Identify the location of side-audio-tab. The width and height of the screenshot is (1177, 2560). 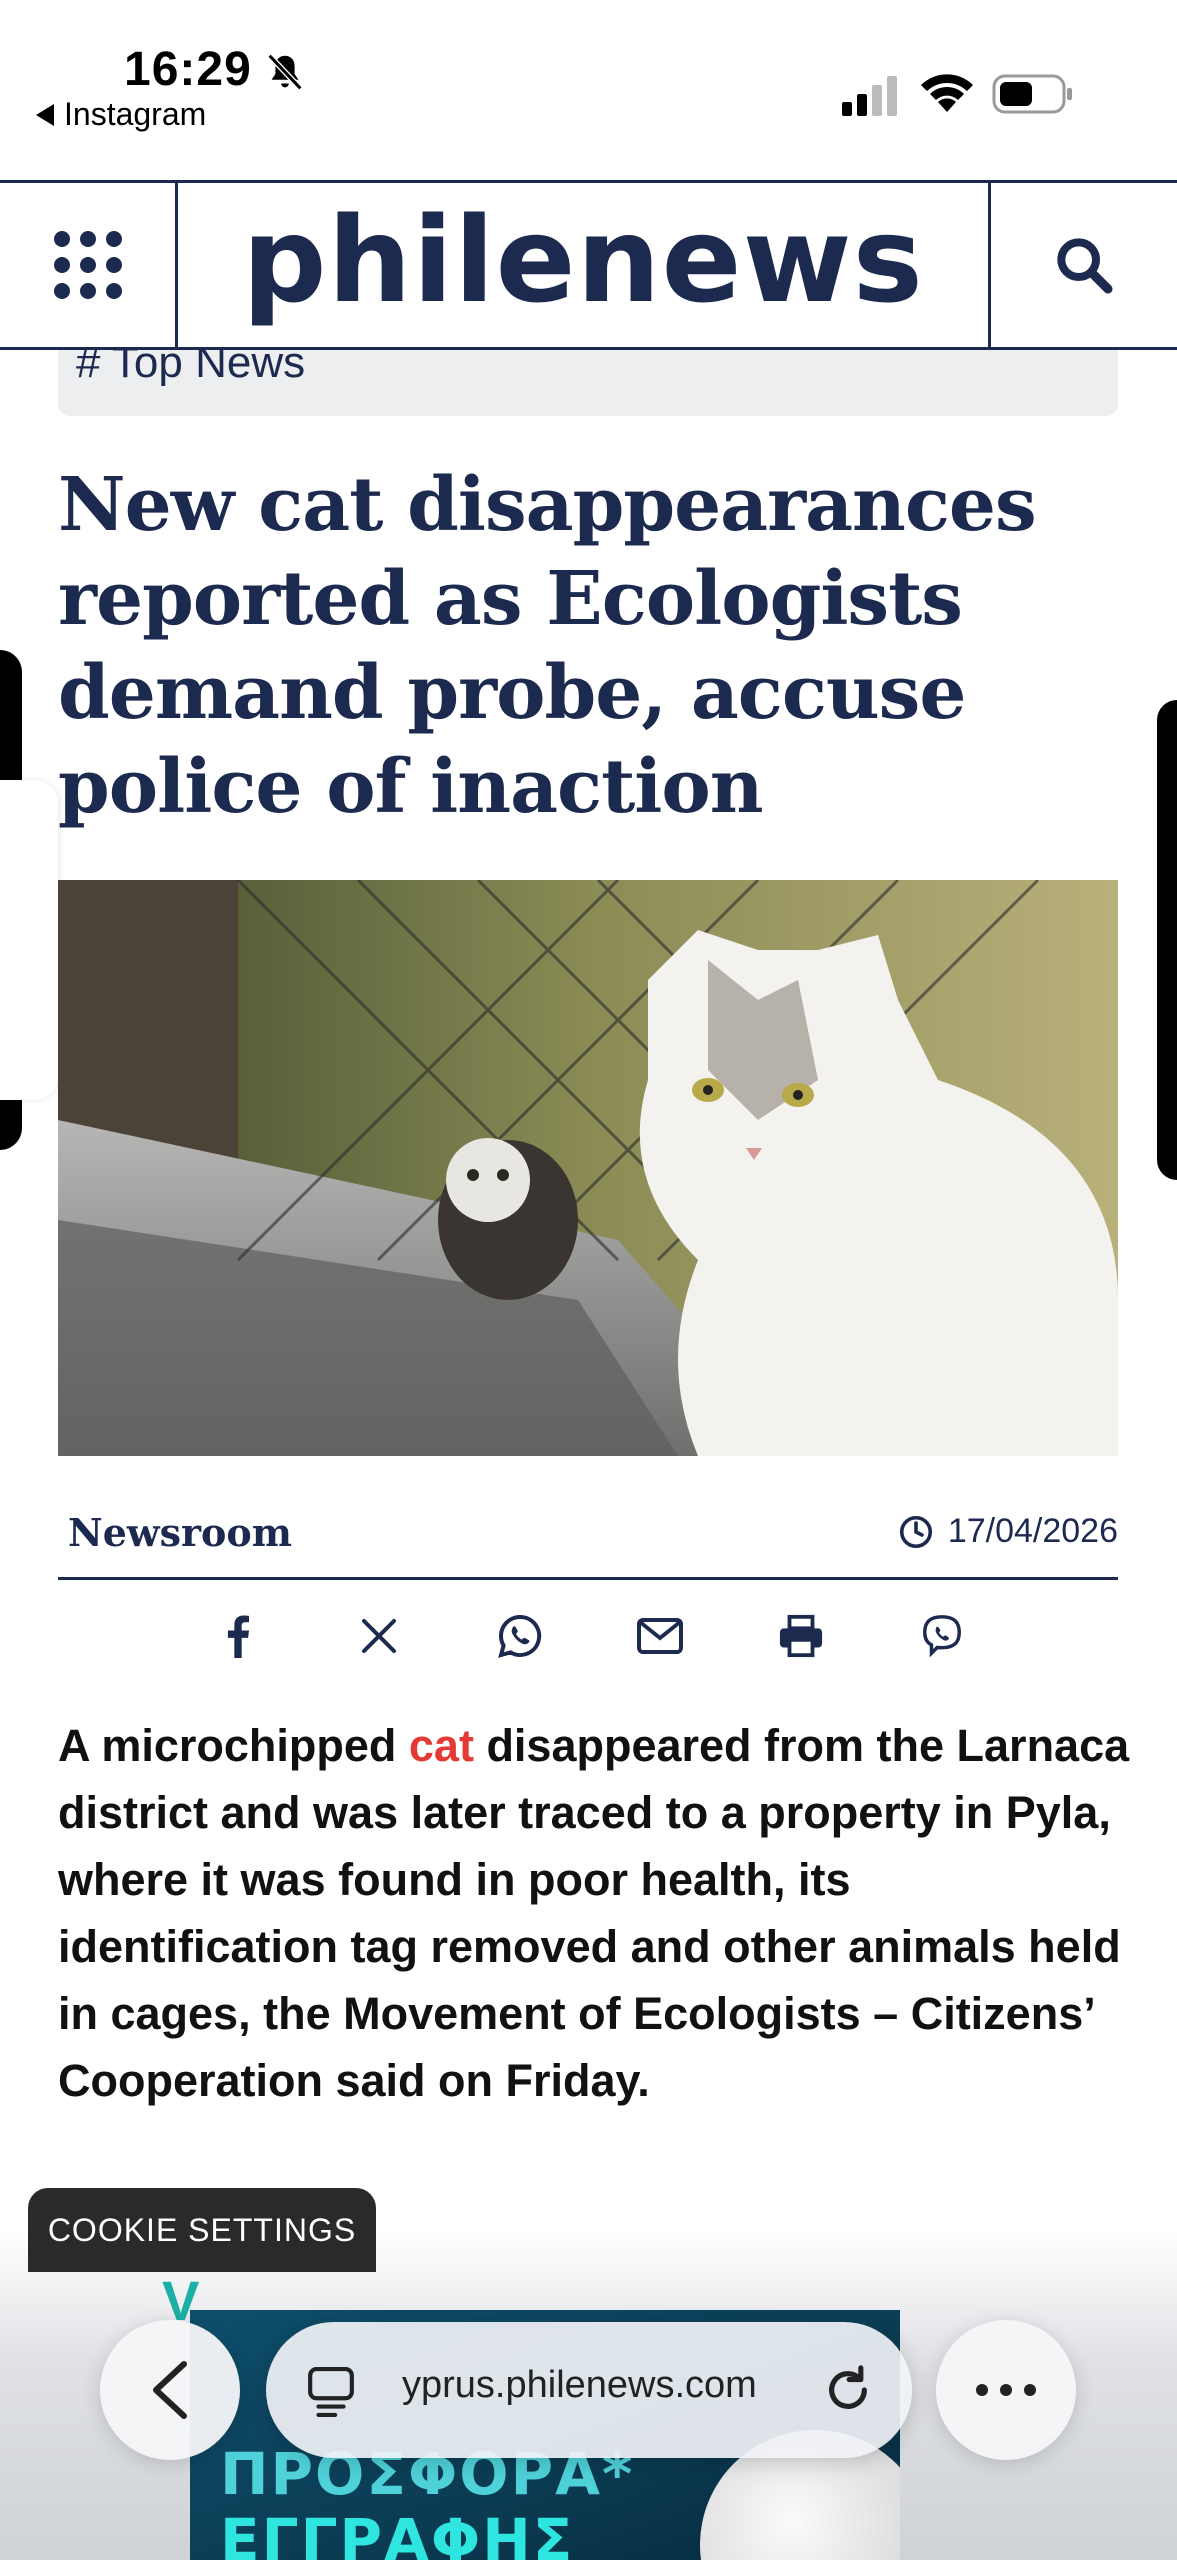
(29, 940).